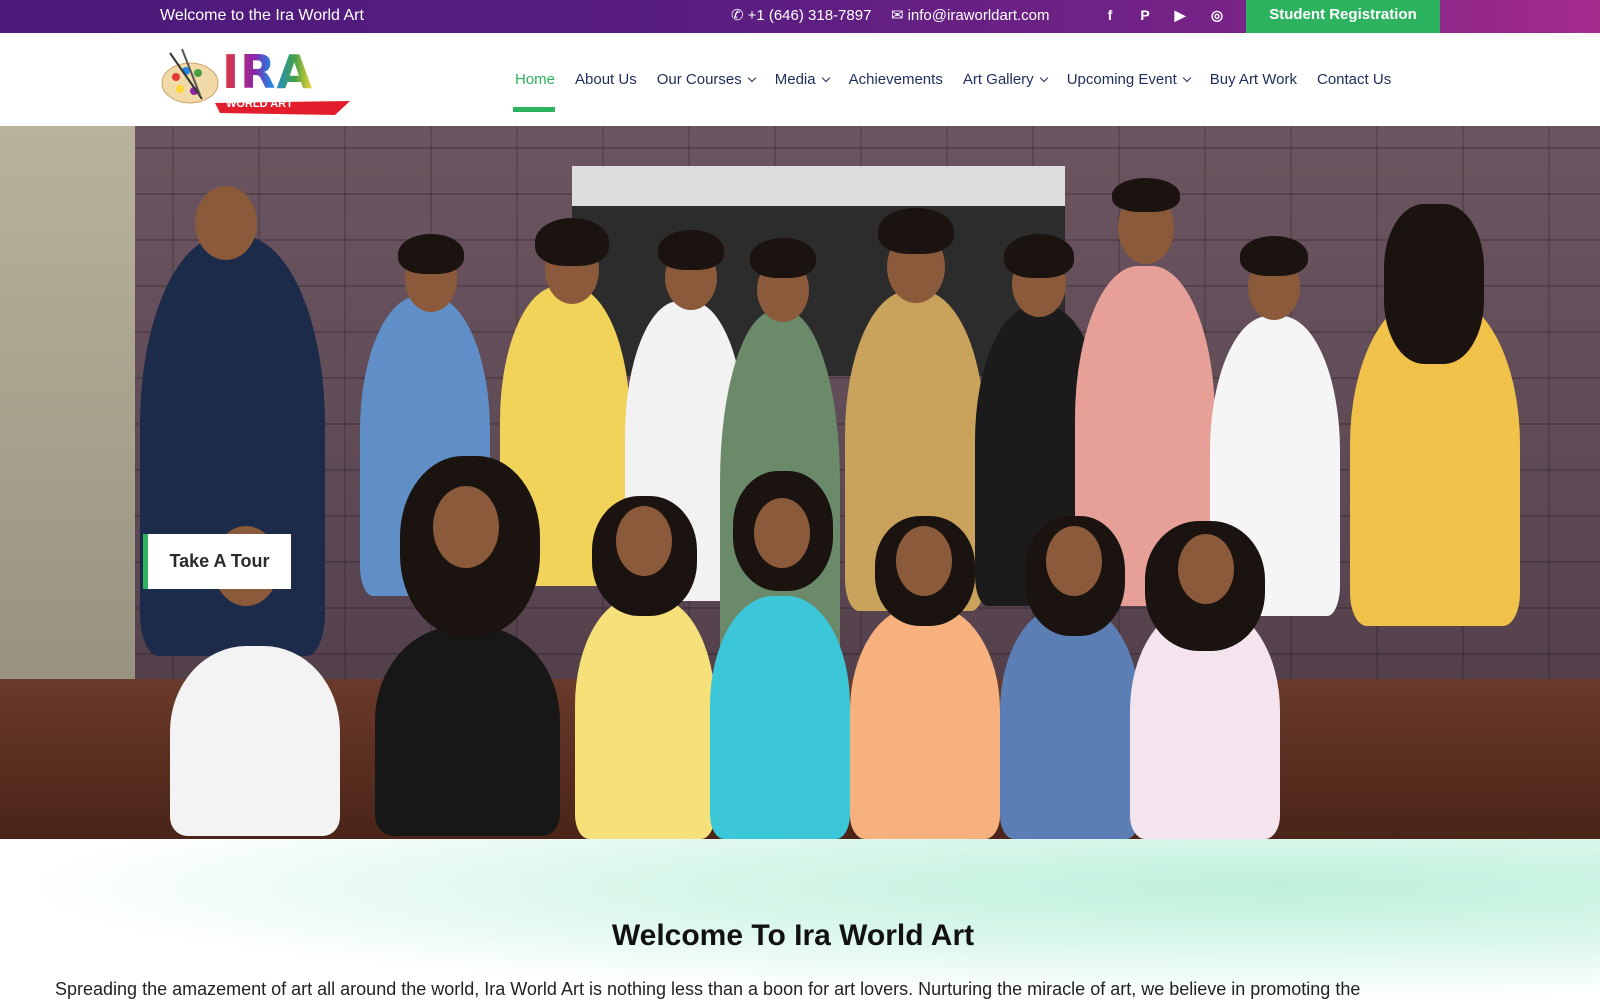  I want to click on nav-item-about-us: About Us, so click(606, 79).